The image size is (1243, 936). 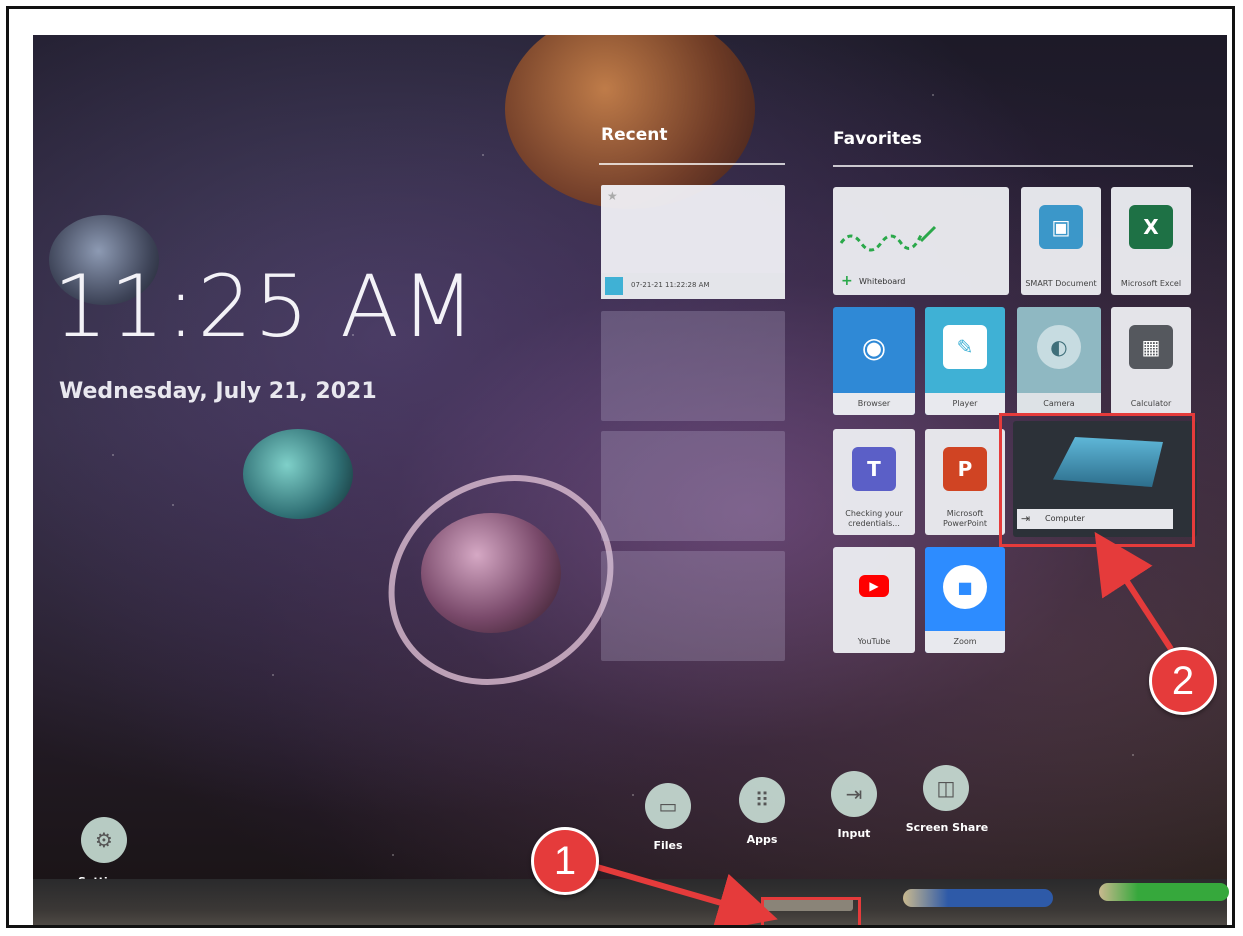 What do you see at coordinates (565, 861) in the screenshot?
I see `callout-badge-1: 1` at bounding box center [565, 861].